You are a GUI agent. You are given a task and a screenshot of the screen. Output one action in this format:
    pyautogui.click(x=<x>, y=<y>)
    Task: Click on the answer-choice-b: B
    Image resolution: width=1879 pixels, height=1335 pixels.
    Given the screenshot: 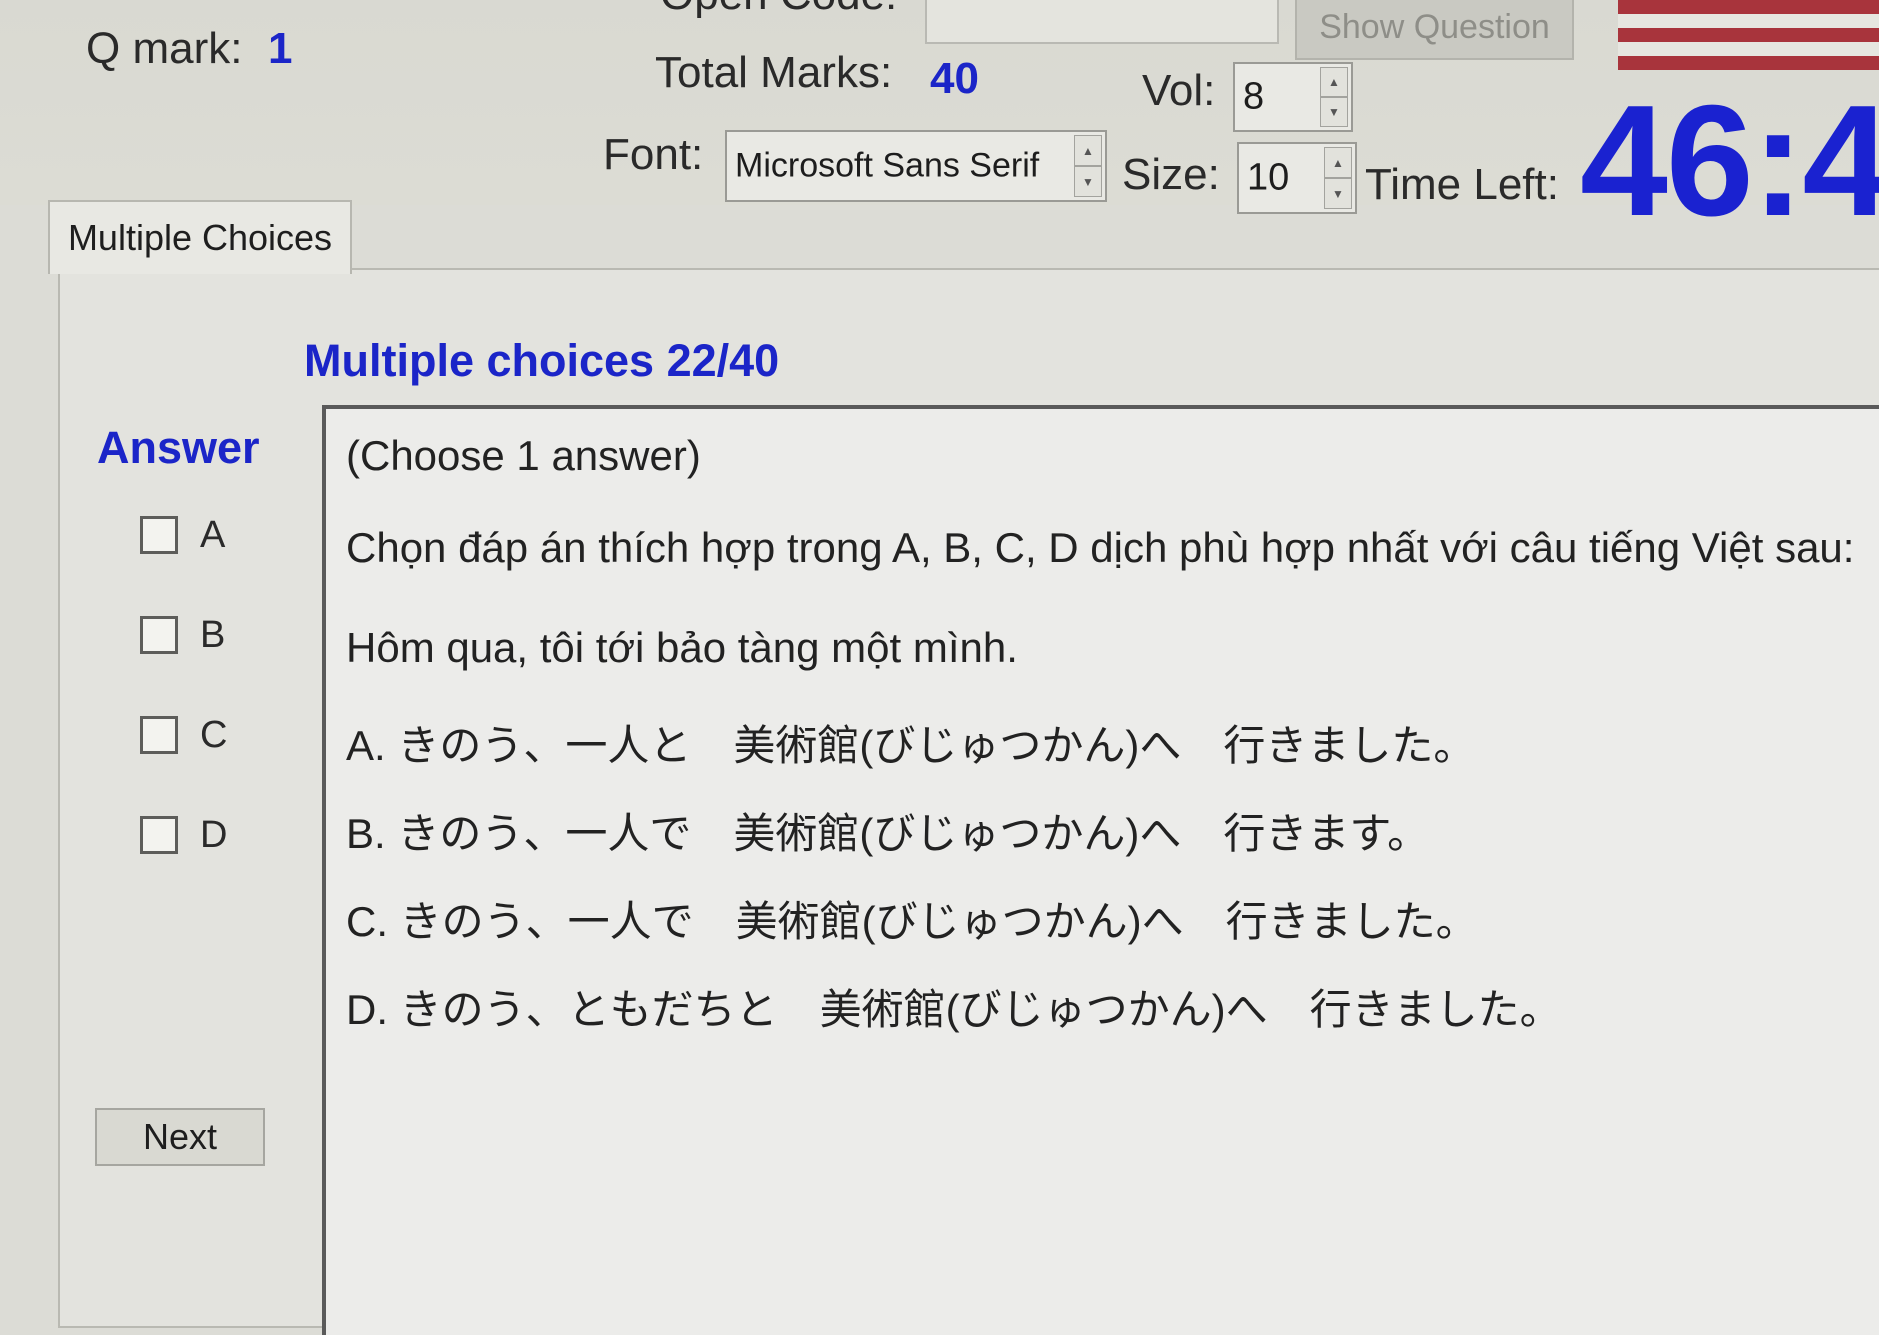 What is the action you would take?
    pyautogui.click(x=210, y=635)
    